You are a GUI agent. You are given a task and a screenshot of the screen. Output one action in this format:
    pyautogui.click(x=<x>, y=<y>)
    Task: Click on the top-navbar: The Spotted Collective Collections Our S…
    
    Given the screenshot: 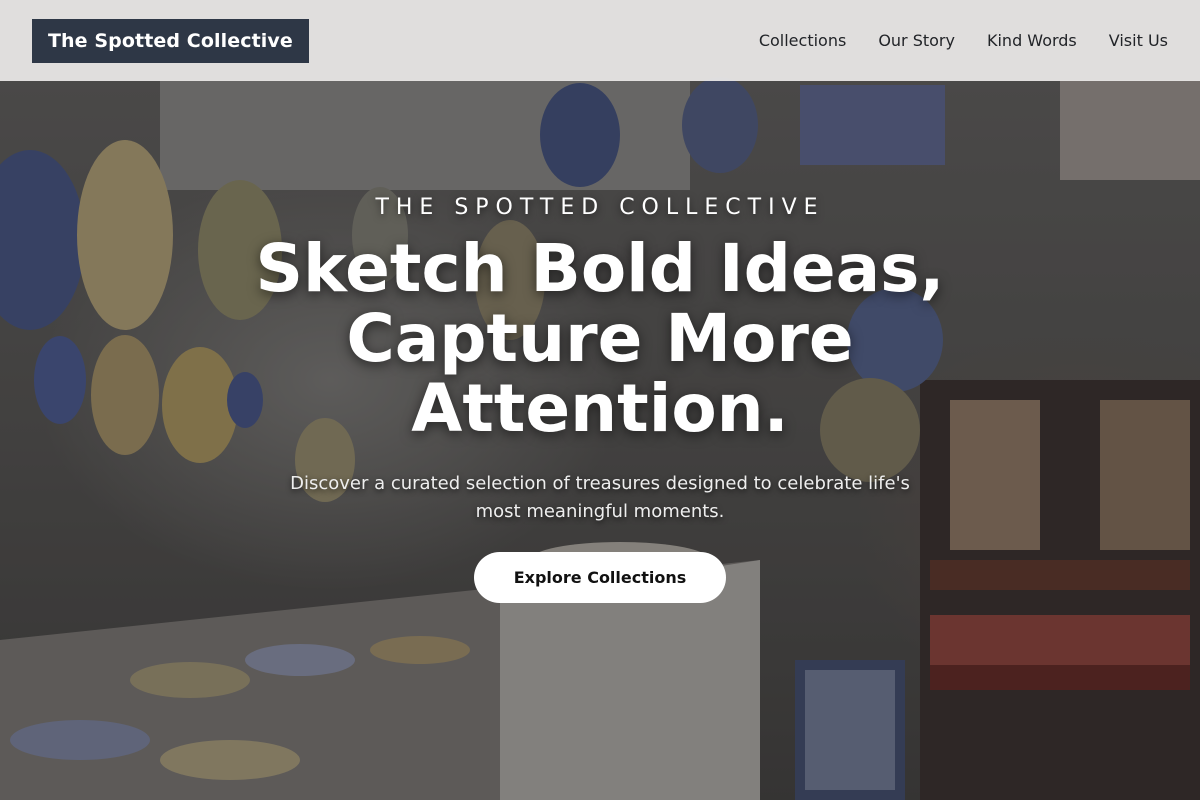 What is the action you would take?
    pyautogui.click(x=600, y=40)
    